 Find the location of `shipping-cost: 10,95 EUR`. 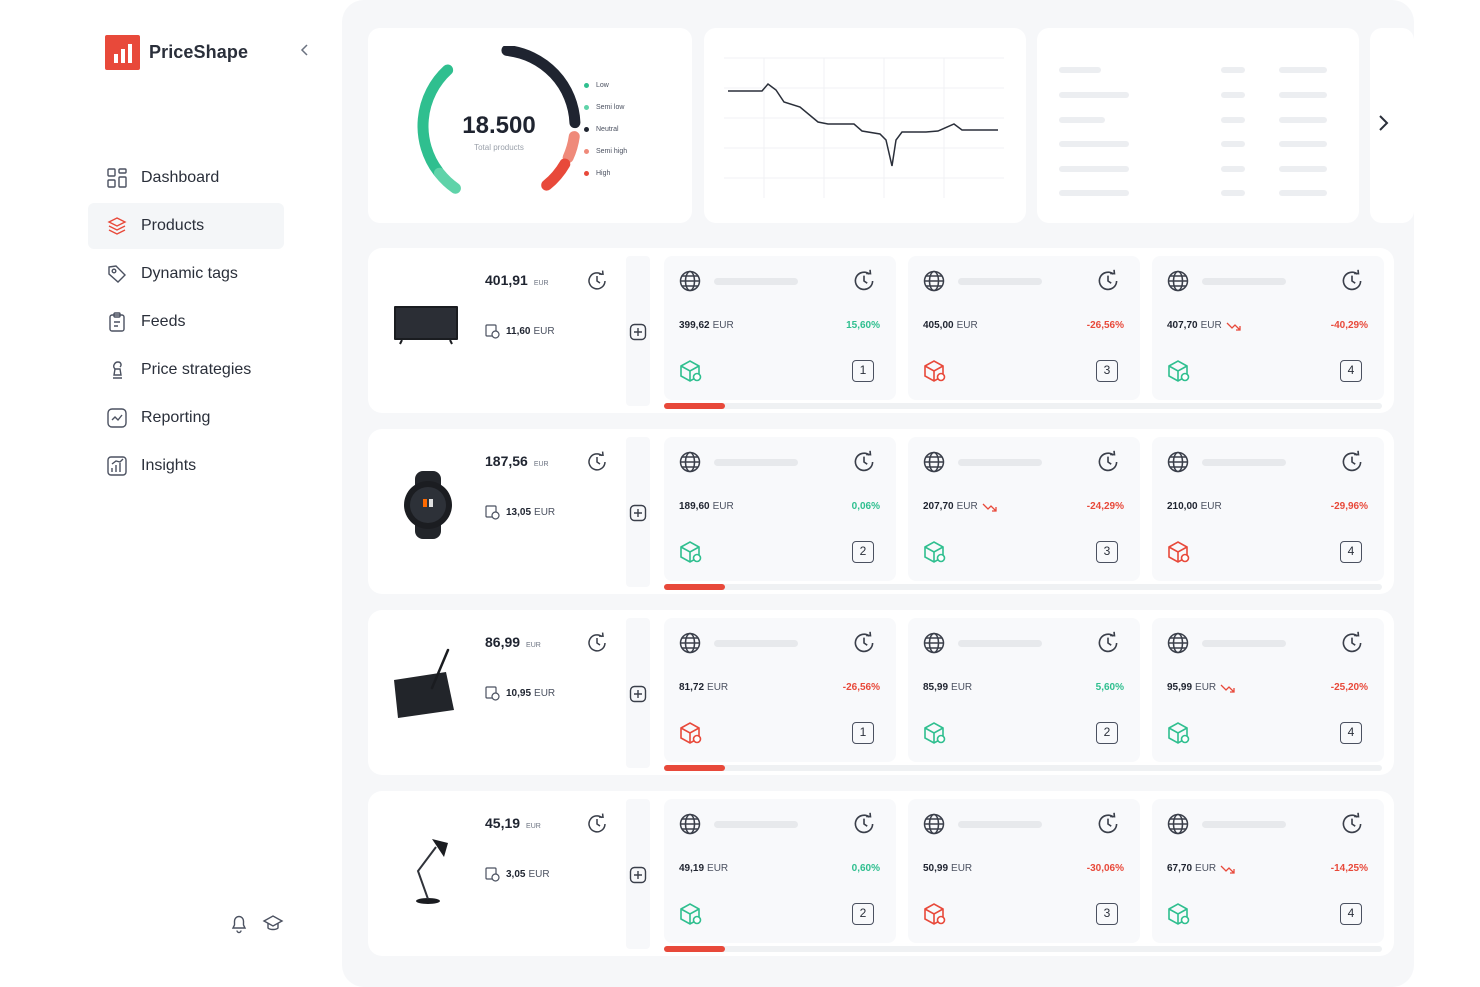

shipping-cost: 10,95 EUR is located at coordinates (519, 693).